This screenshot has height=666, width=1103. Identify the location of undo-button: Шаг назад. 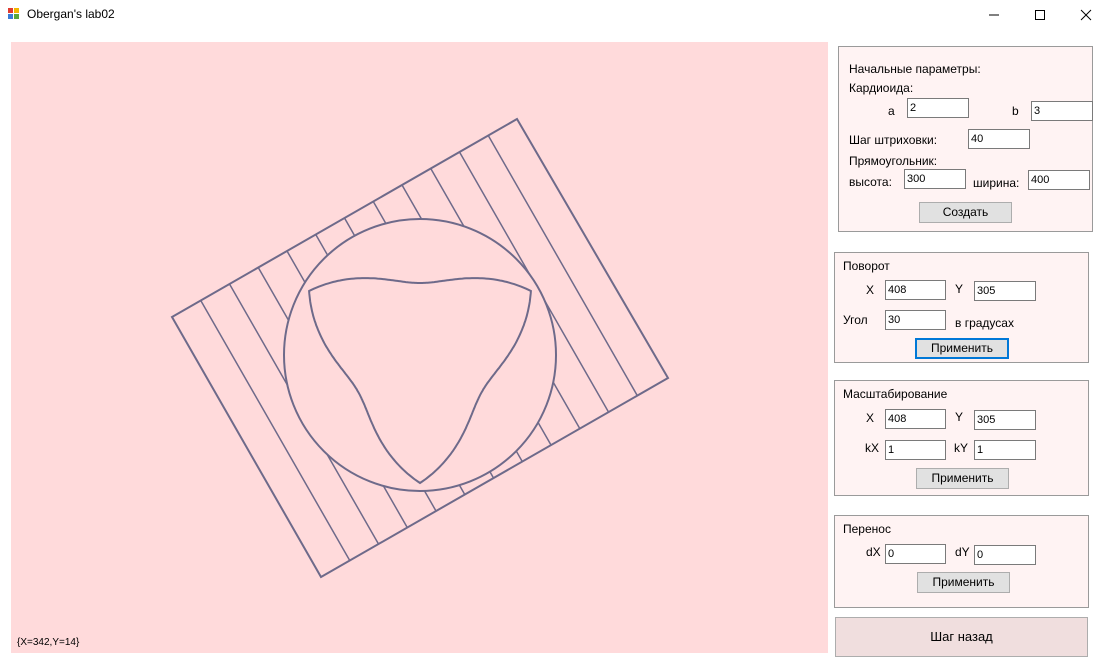
(961, 637).